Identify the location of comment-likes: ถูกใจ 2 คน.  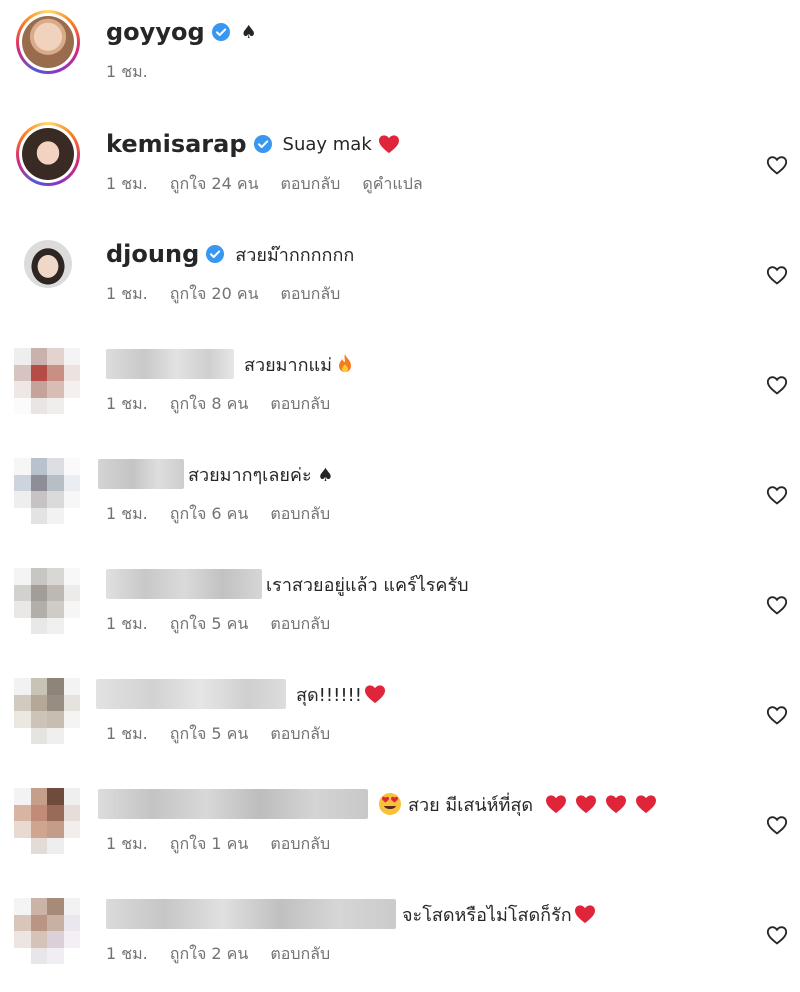
(209, 954).